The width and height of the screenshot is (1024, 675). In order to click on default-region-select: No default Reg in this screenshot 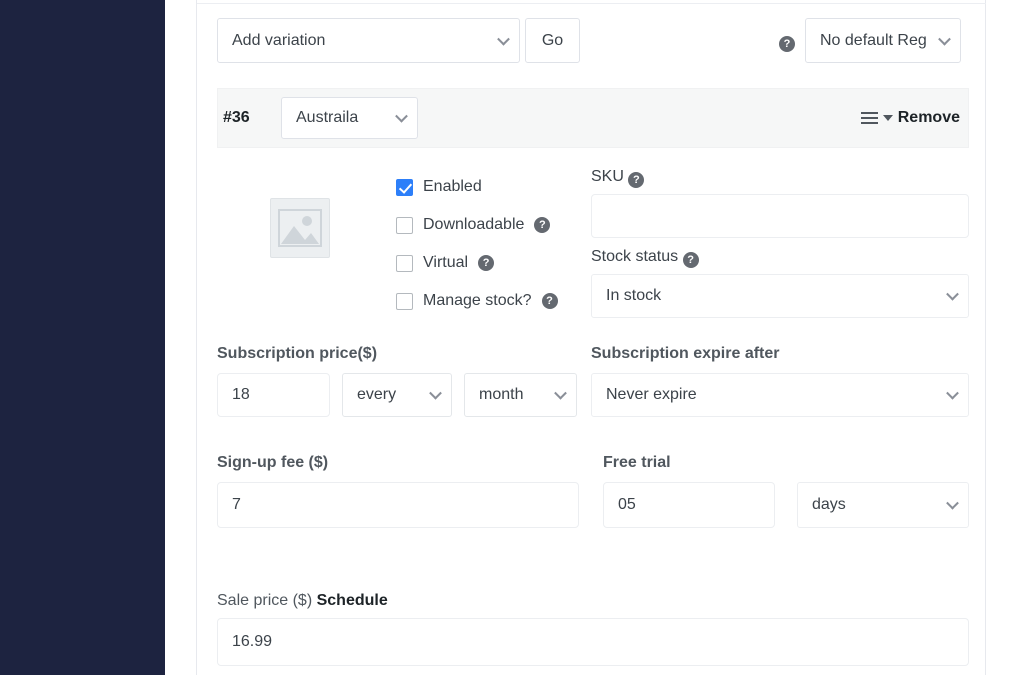, I will do `click(883, 40)`.